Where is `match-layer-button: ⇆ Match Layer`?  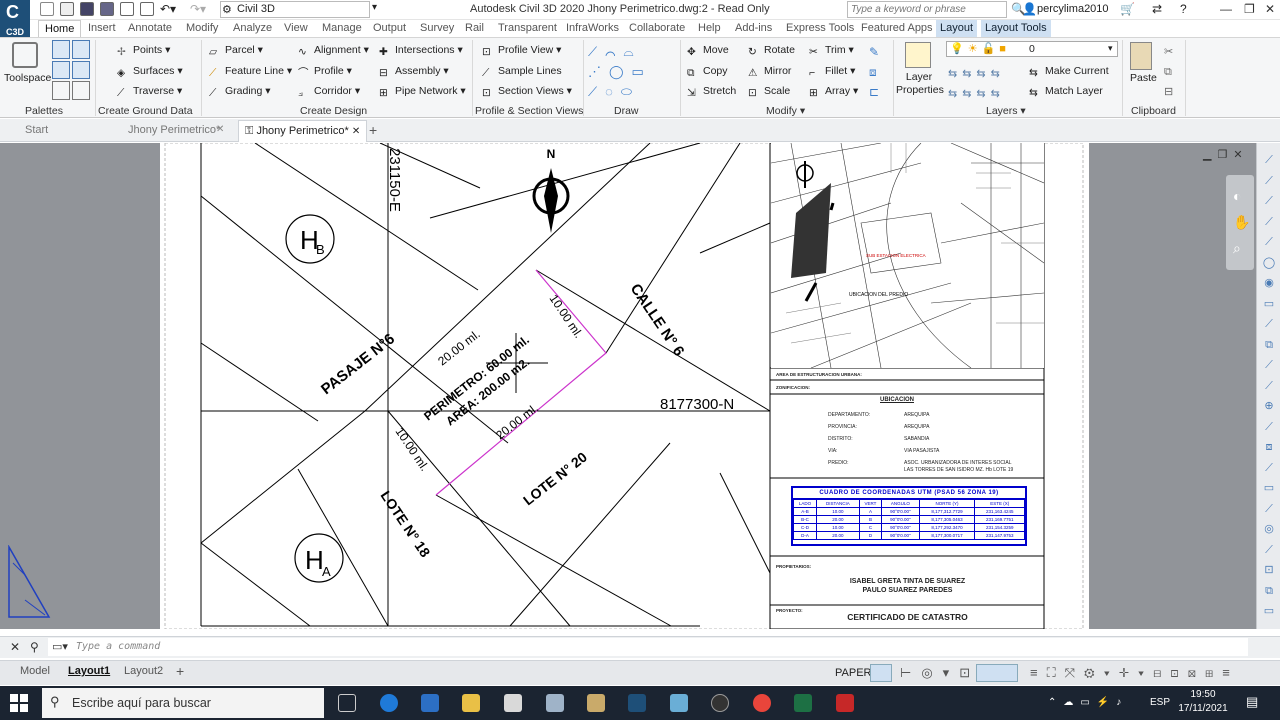 match-layer-button: ⇆ Match Layer is located at coordinates (1066, 92).